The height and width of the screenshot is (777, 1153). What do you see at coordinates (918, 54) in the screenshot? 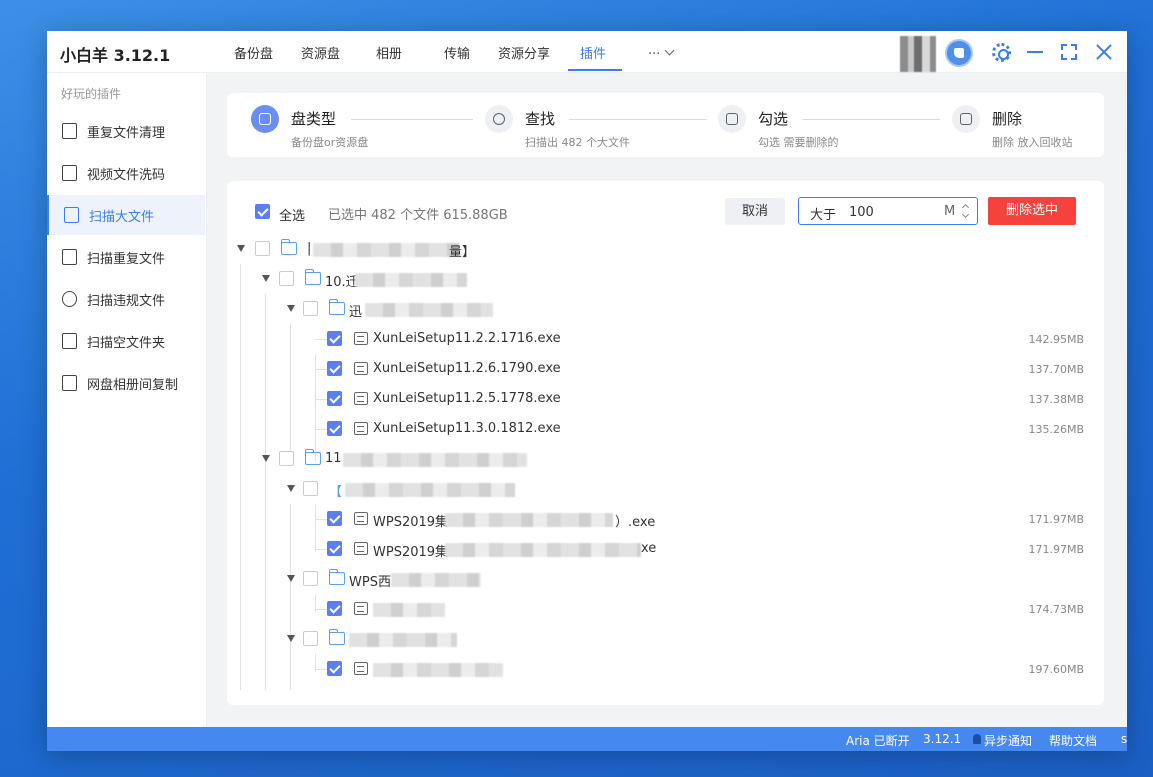
I see `avatar` at bounding box center [918, 54].